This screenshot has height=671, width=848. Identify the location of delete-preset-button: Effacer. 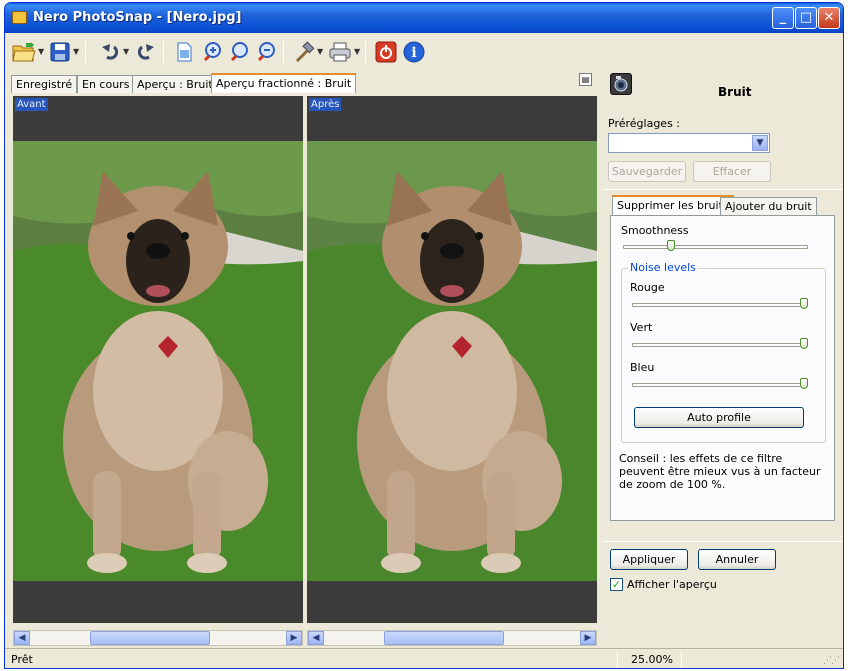
(732, 171).